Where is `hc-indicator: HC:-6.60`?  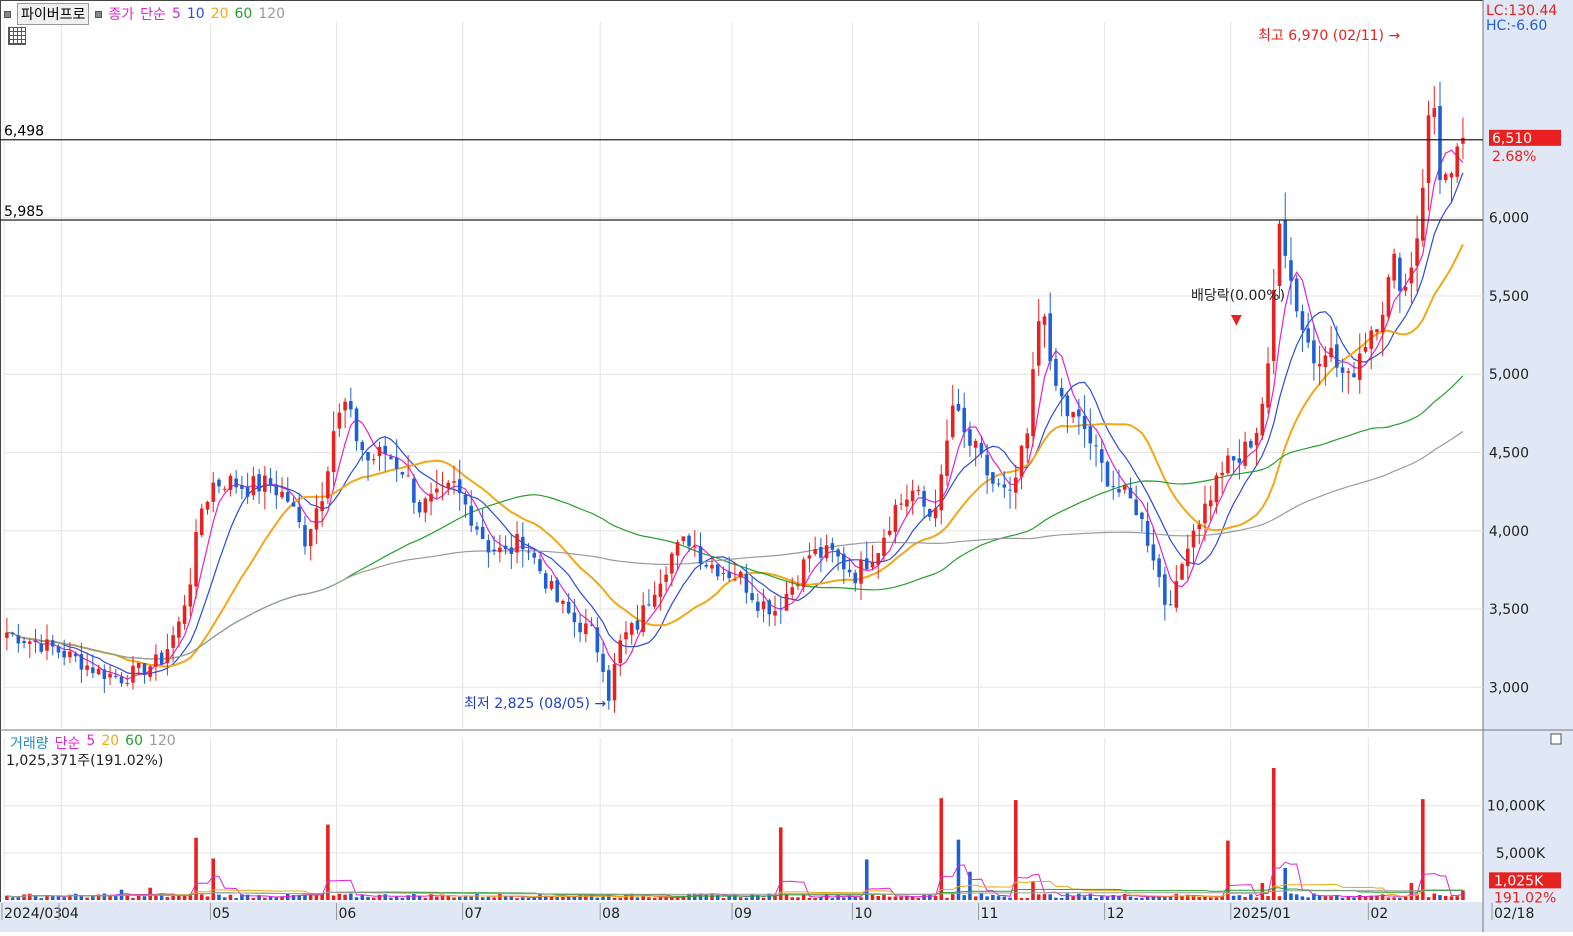 hc-indicator: HC:-6.60 is located at coordinates (1517, 26).